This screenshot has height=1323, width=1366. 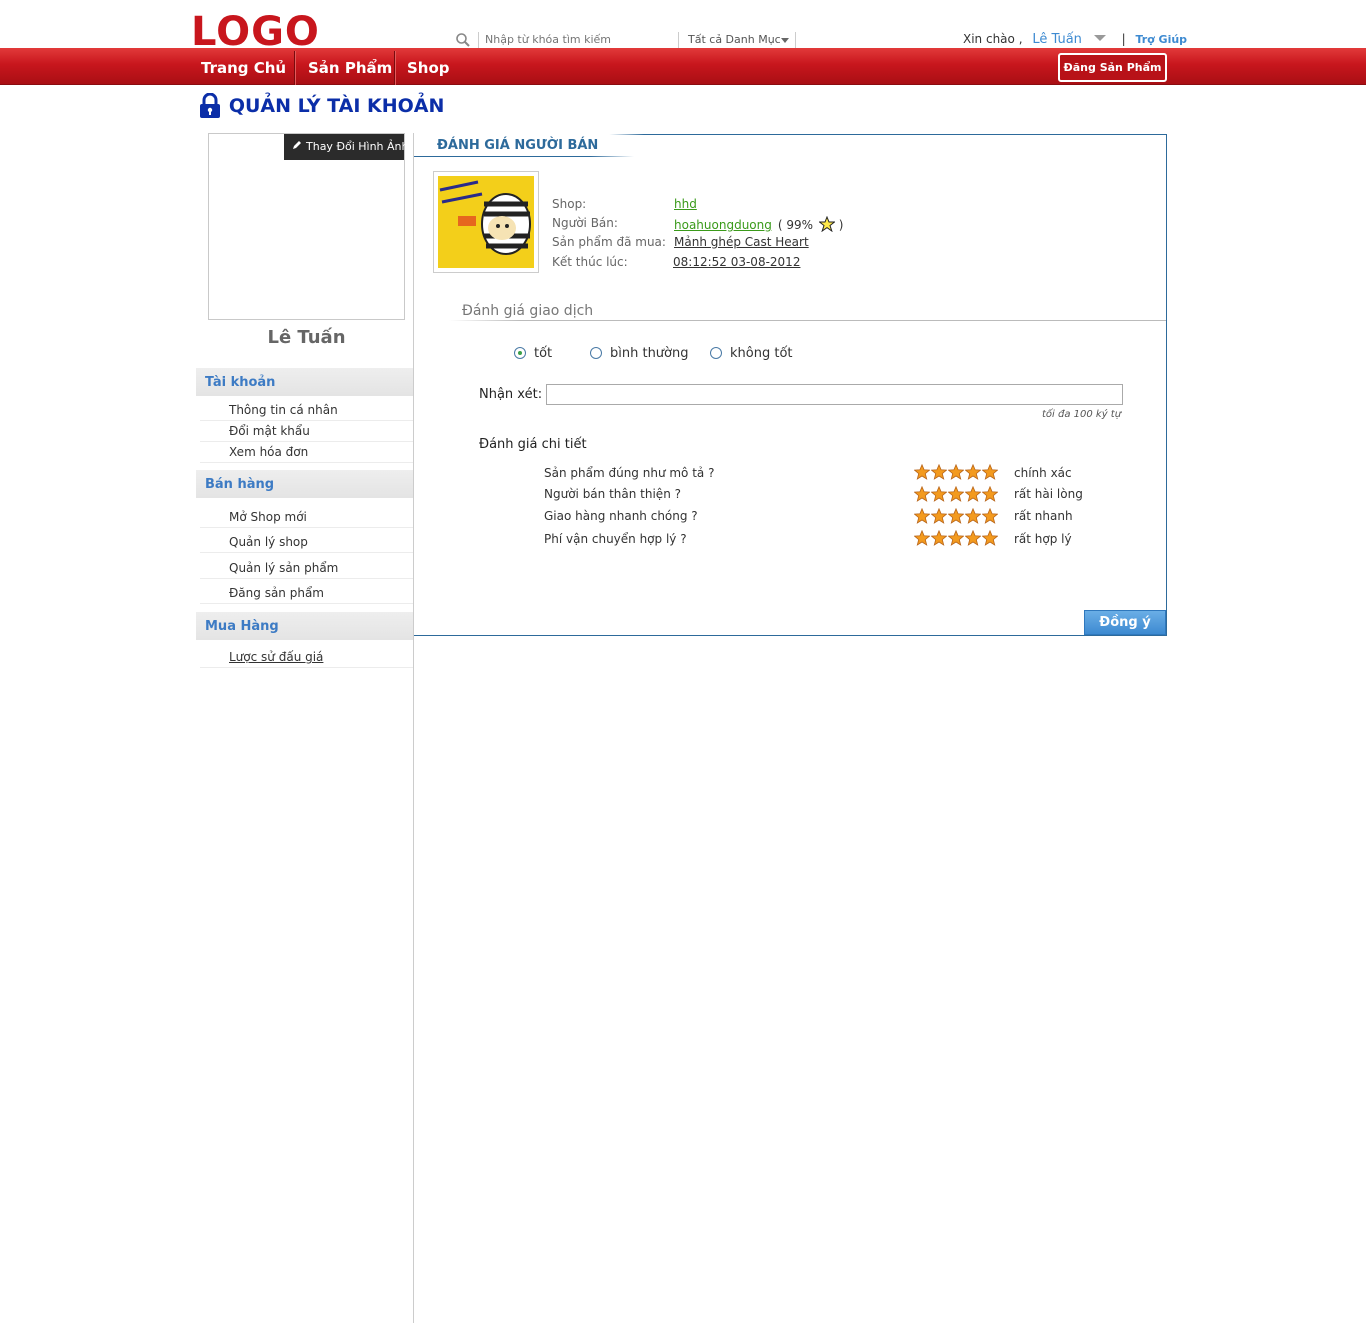 I want to click on product-image, so click(x=486, y=222).